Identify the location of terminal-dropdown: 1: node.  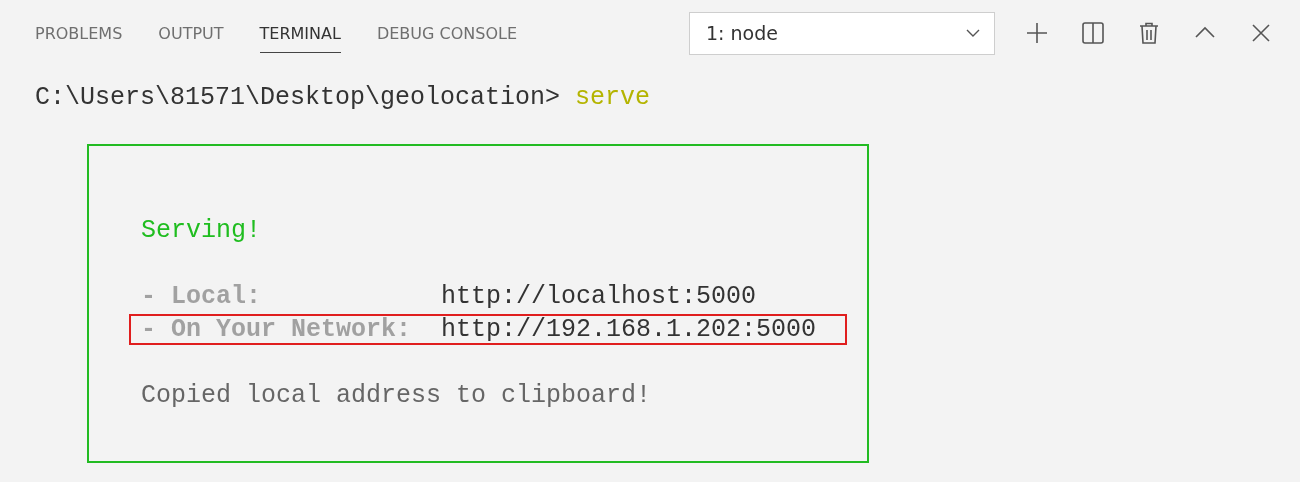
(842, 33).